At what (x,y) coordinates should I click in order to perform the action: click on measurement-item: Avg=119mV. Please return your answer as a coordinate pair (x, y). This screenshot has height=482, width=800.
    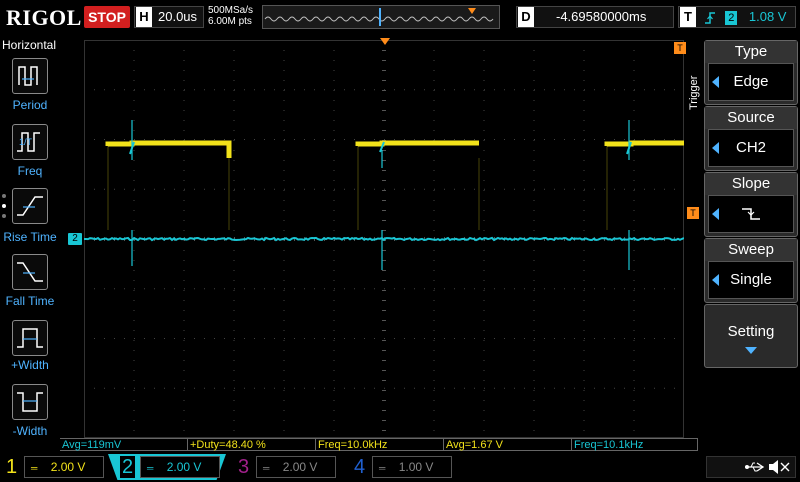
    Looking at the image, I should click on (124, 444).